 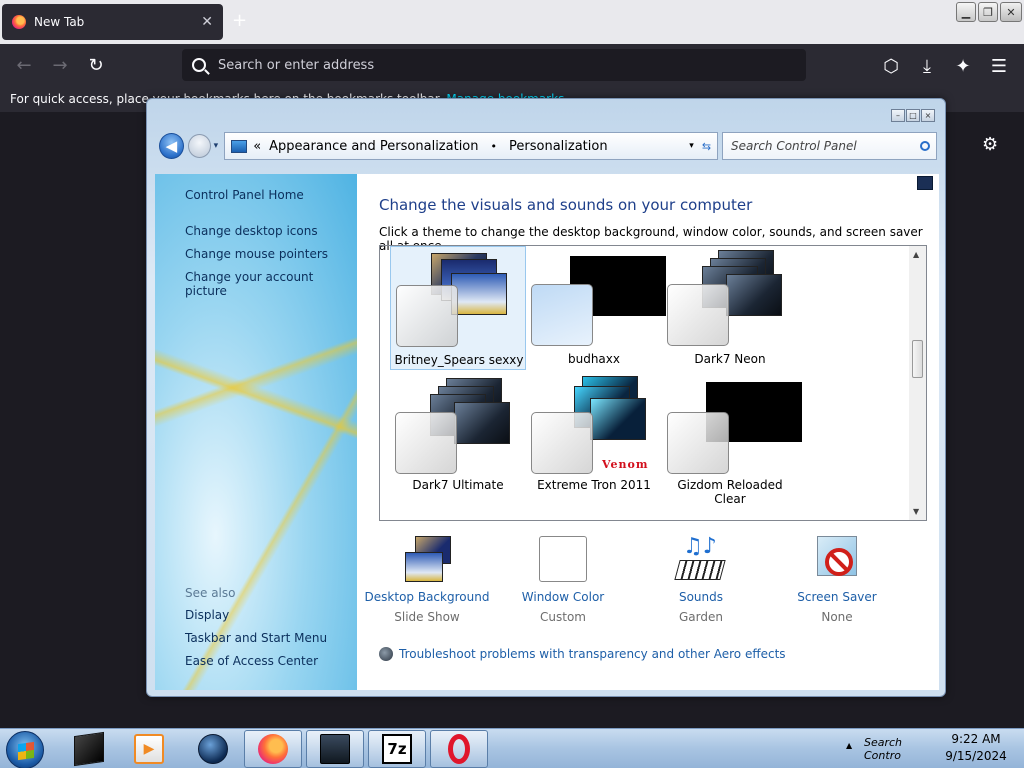 I want to click on setting-value: None, so click(x=837, y=617).